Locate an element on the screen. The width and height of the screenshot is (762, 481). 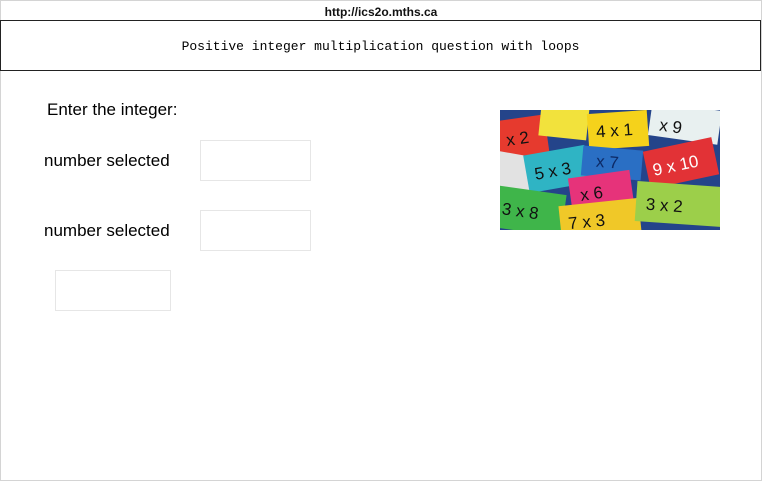
card-label: 4 x 1 is located at coordinates (614, 131).